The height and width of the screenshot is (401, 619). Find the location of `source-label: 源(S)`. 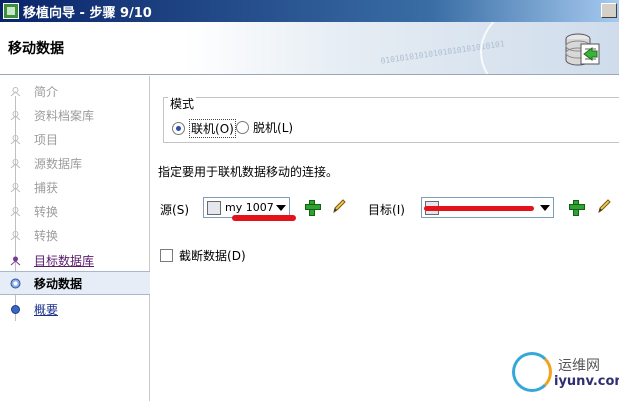

source-label: 源(S) is located at coordinates (174, 210).